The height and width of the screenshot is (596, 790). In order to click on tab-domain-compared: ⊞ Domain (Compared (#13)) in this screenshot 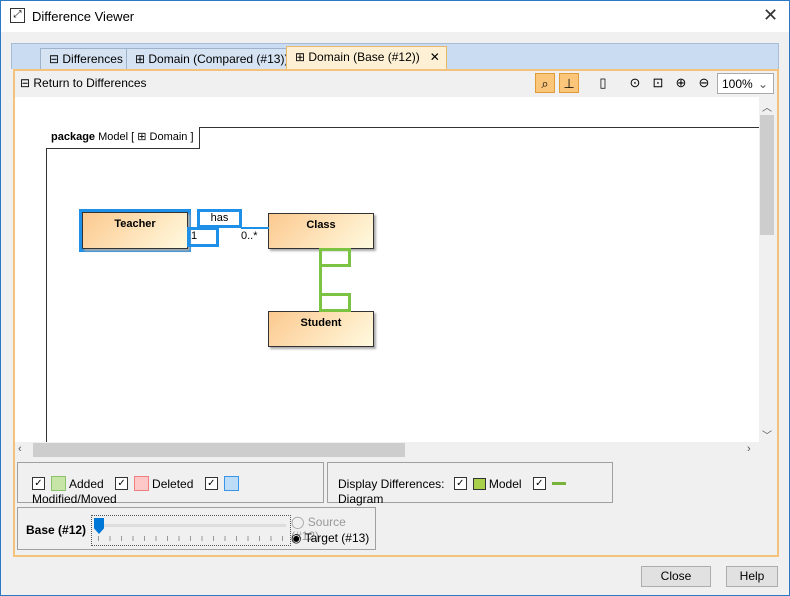, I will do `click(211, 59)`.